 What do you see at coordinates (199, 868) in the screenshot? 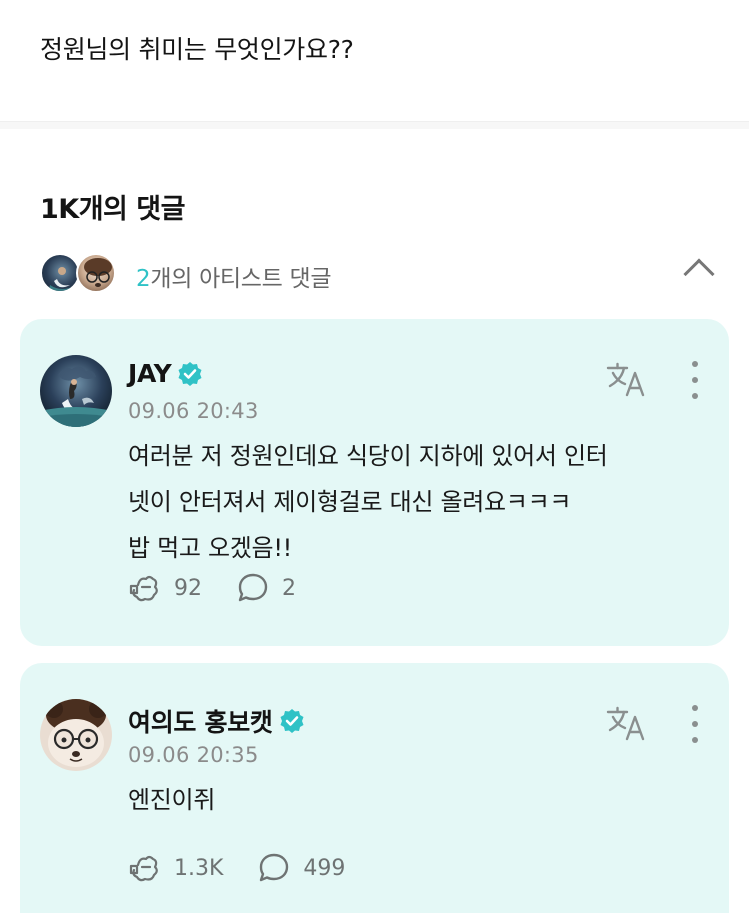
I see `like-count: 1.3K` at bounding box center [199, 868].